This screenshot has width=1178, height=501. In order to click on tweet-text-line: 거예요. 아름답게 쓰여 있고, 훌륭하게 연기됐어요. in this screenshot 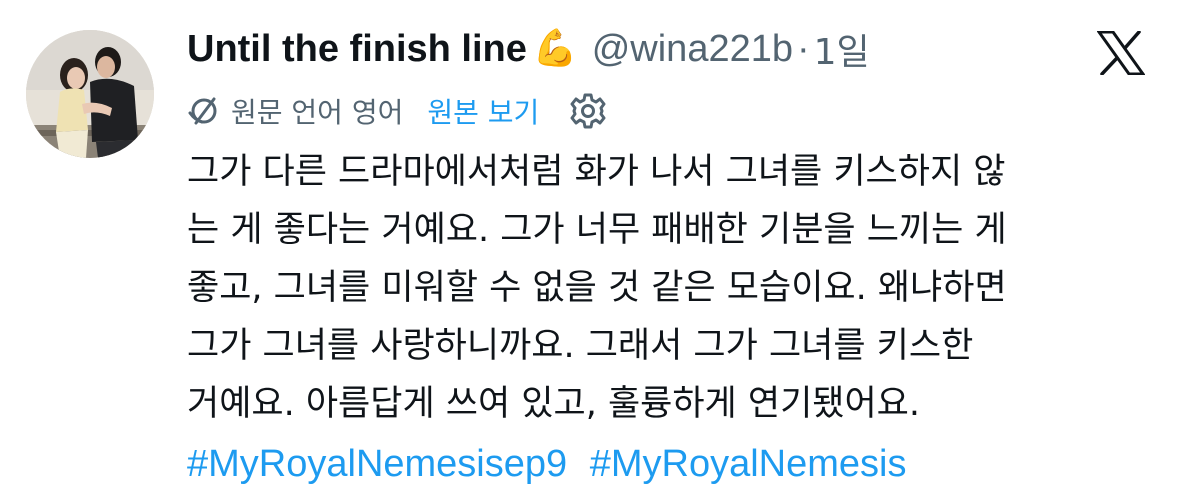, I will do `click(554, 404)`.